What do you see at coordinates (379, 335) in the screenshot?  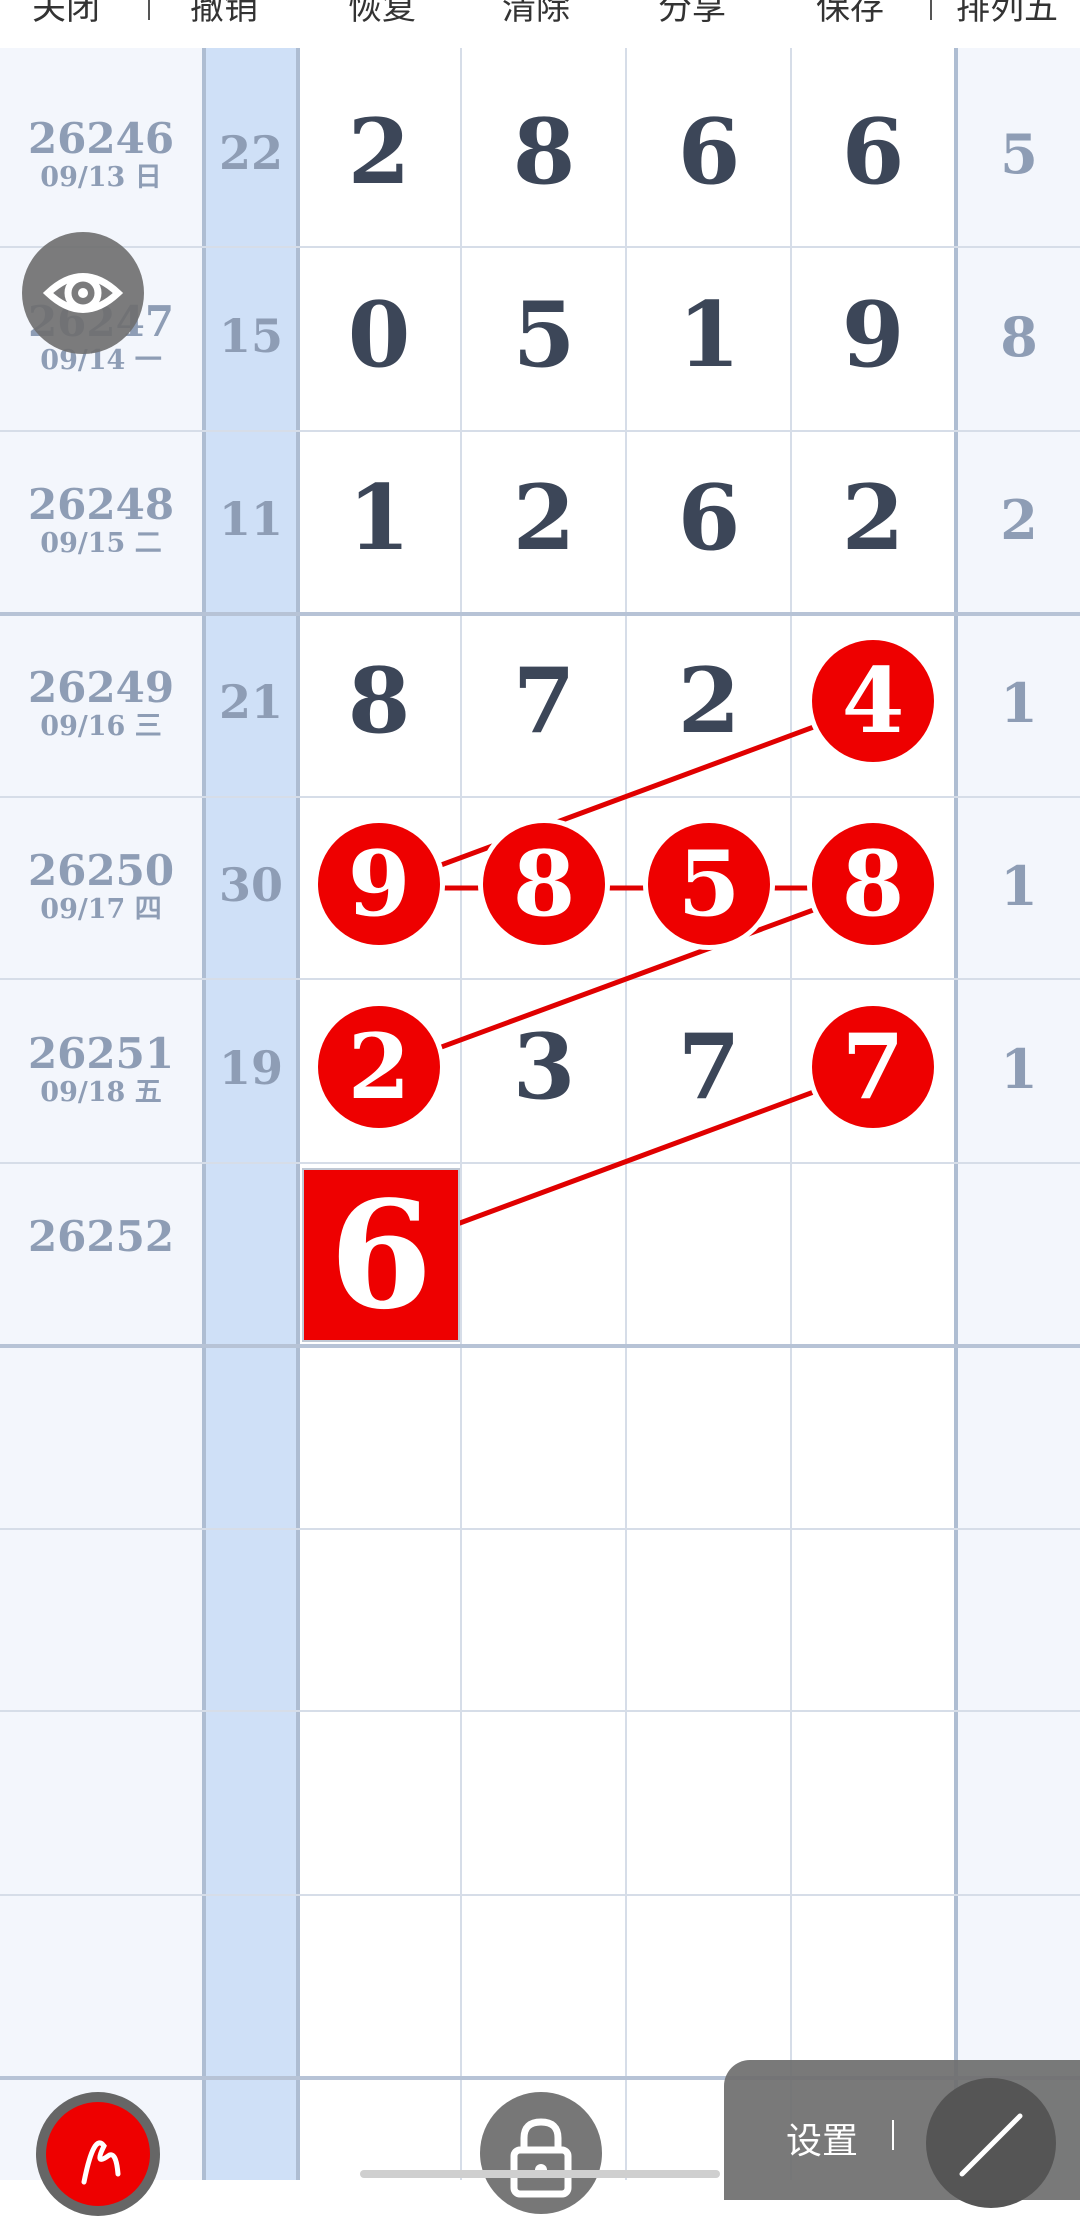 I see `digit-cell: 0` at bounding box center [379, 335].